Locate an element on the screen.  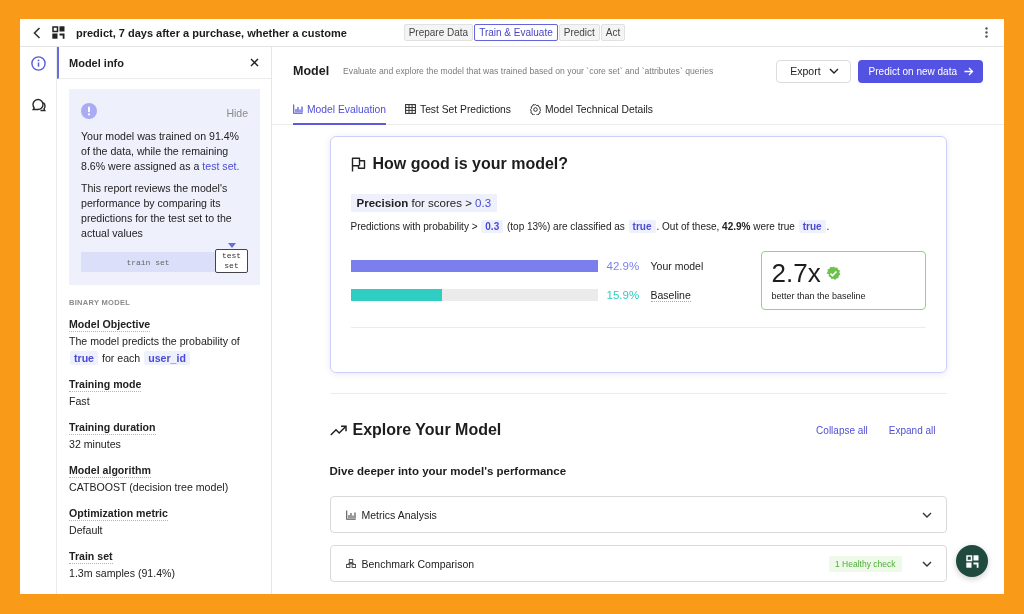
field-value: CATBOOST (decision tree model) is located at coordinates (149, 487).